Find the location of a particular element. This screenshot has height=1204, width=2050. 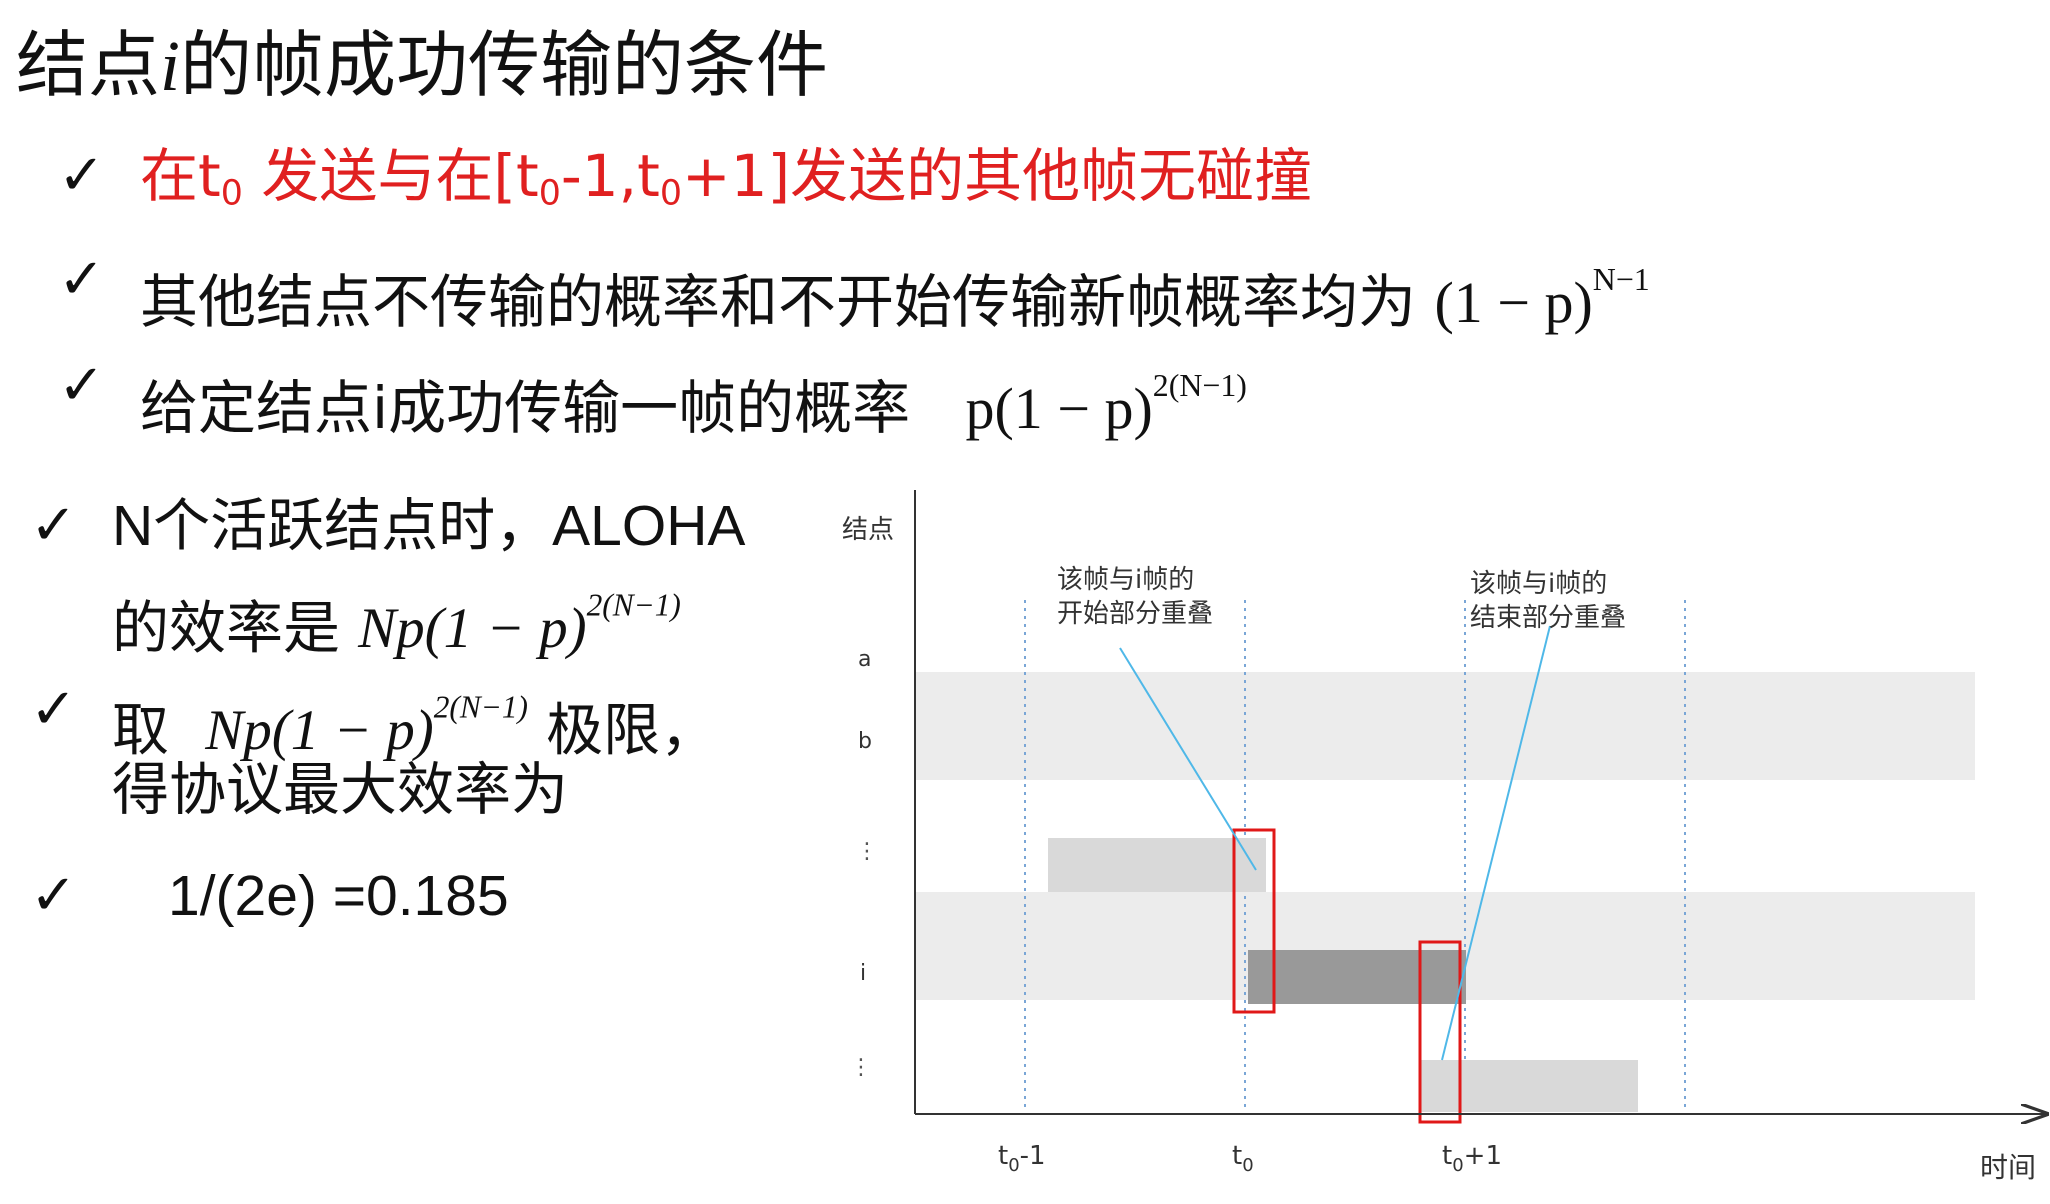

formula: p(1 − p)2(N−1) is located at coordinates (1106, 404).